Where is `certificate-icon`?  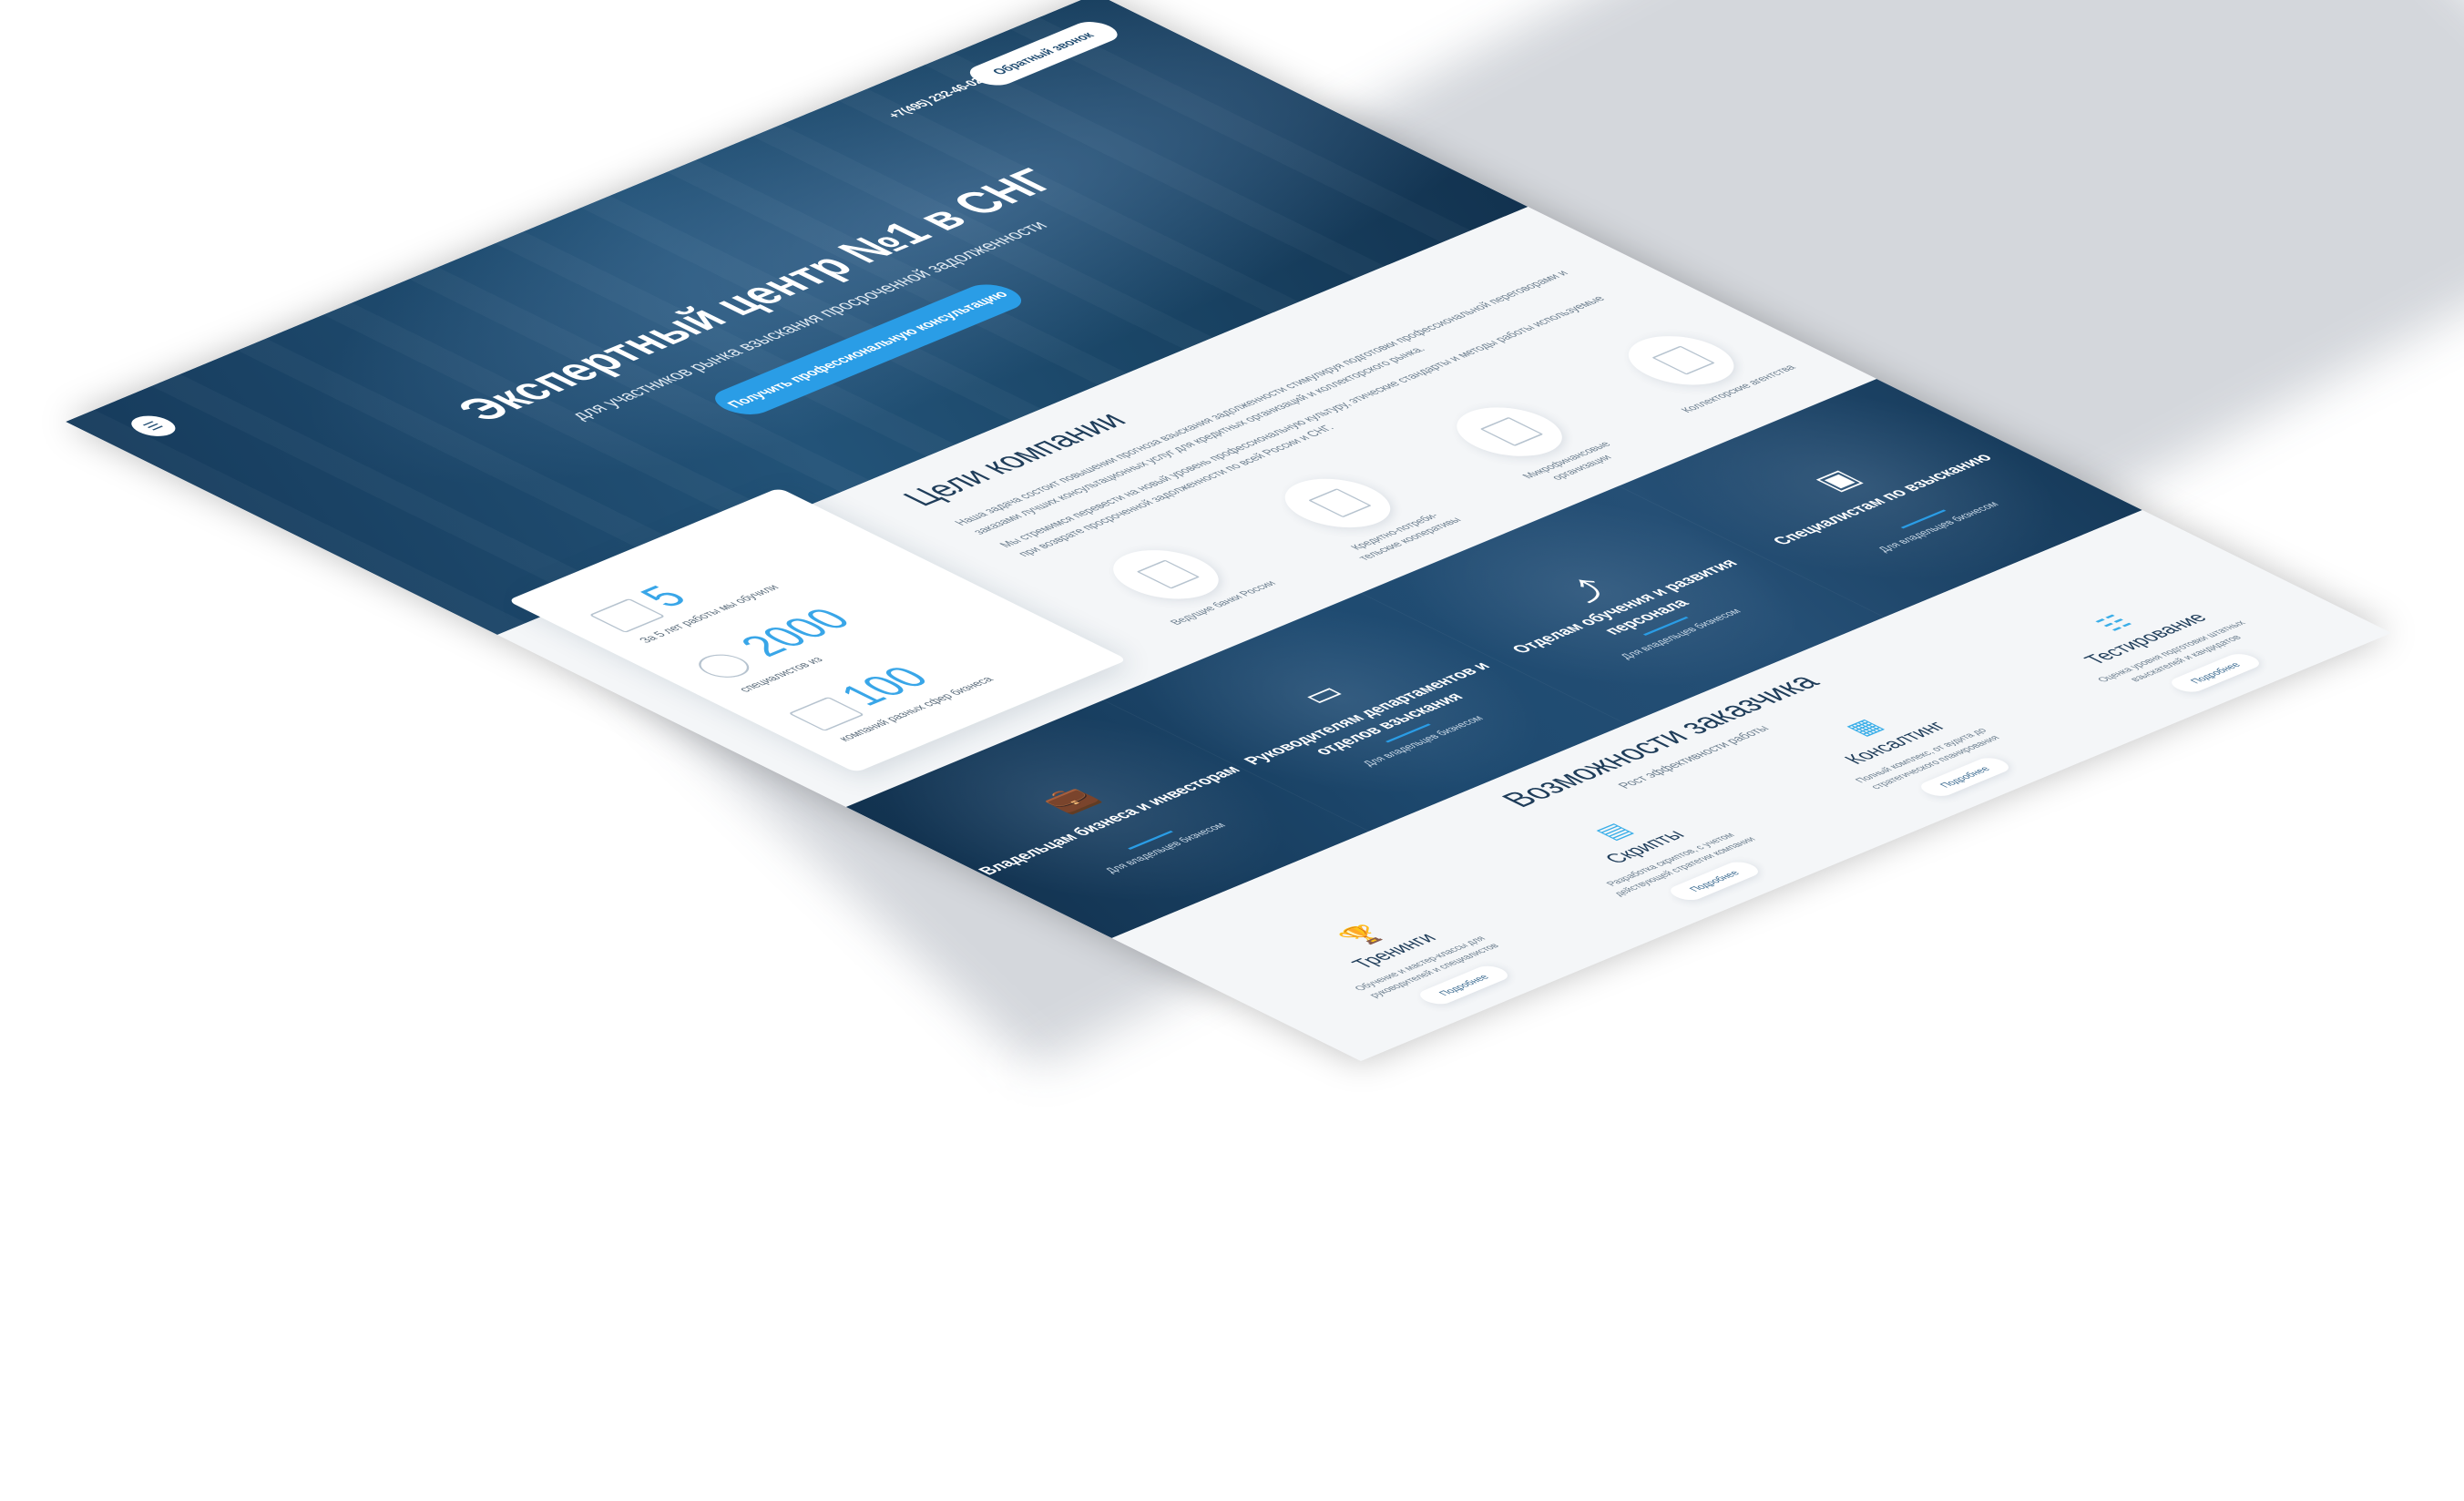
certificate-icon is located at coordinates (627, 615).